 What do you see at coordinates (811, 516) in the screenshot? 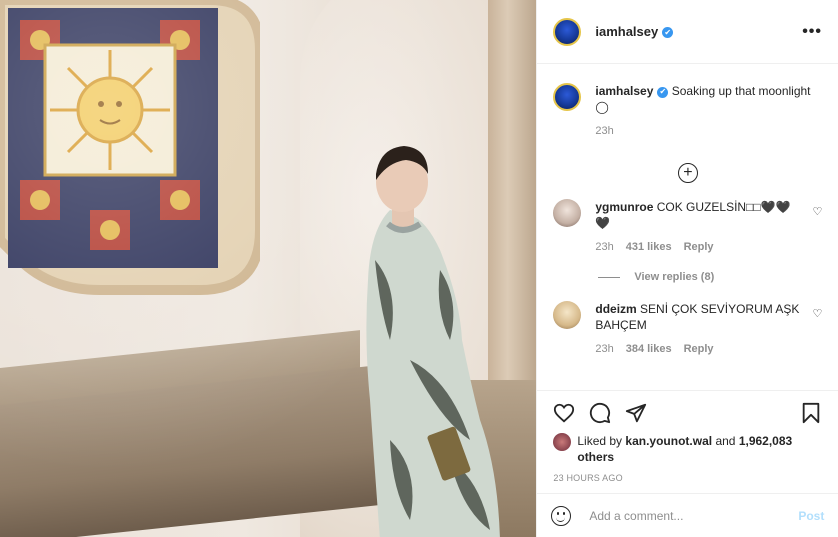
I see `post-button: Post` at bounding box center [811, 516].